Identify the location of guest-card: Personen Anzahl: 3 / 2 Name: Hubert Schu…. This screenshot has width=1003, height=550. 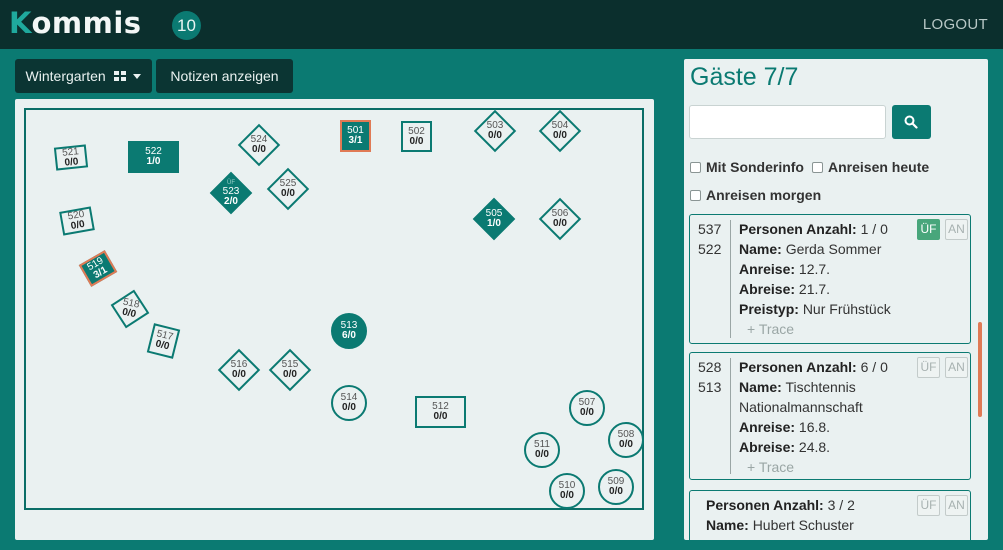
(830, 515).